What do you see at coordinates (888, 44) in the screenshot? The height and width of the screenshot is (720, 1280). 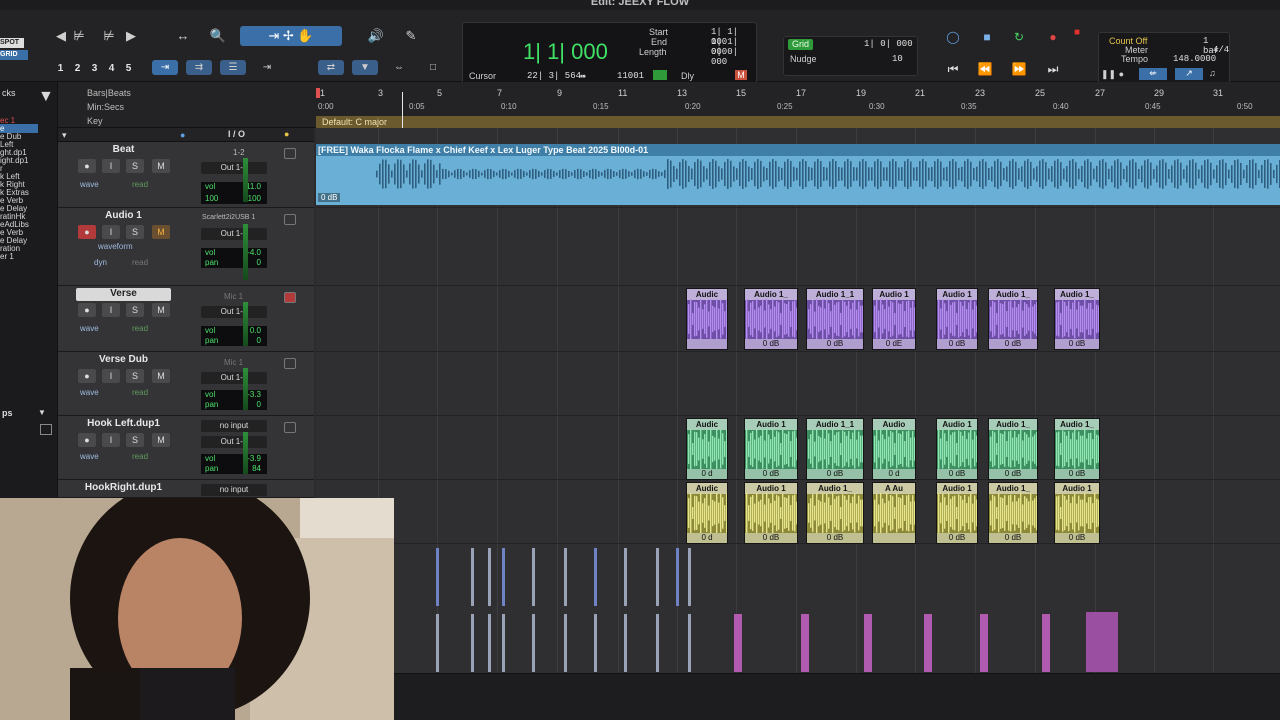 I see `grid-value: 1| 0| 000` at bounding box center [888, 44].